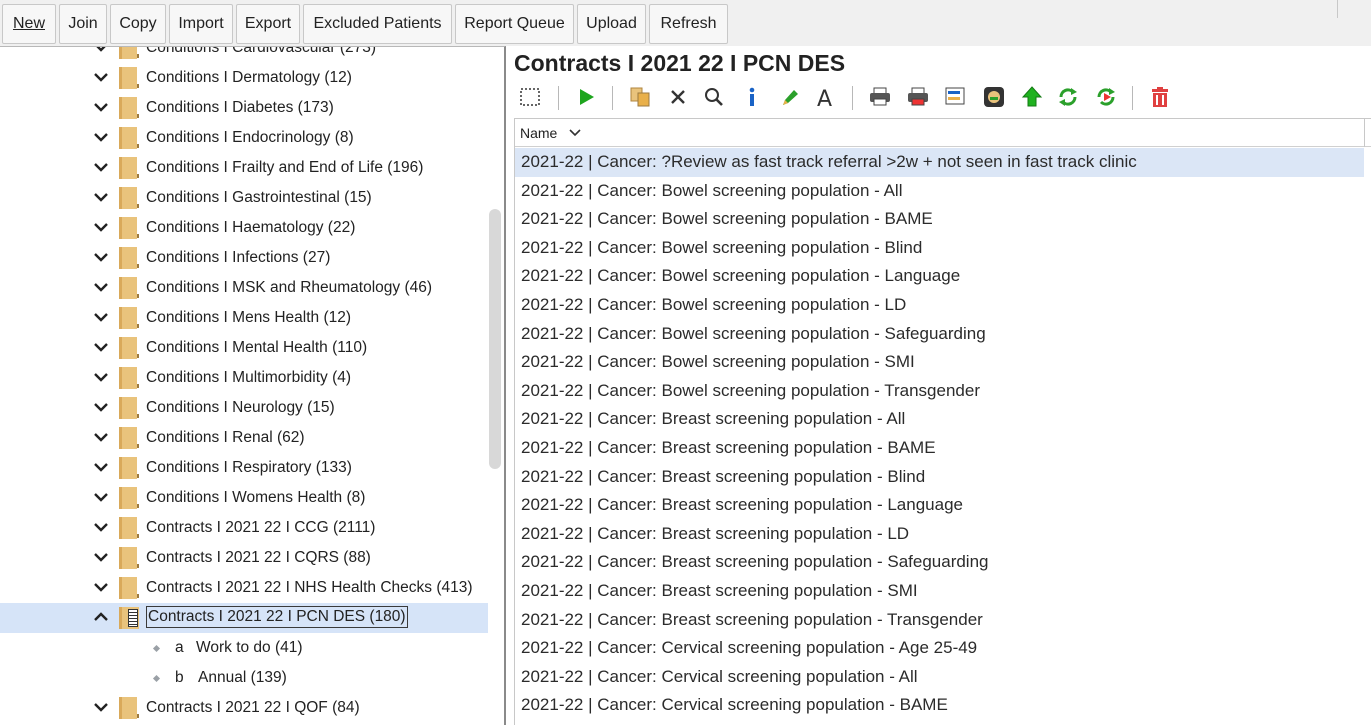  What do you see at coordinates (1068, 97) in the screenshot?
I see `refresh-icon` at bounding box center [1068, 97].